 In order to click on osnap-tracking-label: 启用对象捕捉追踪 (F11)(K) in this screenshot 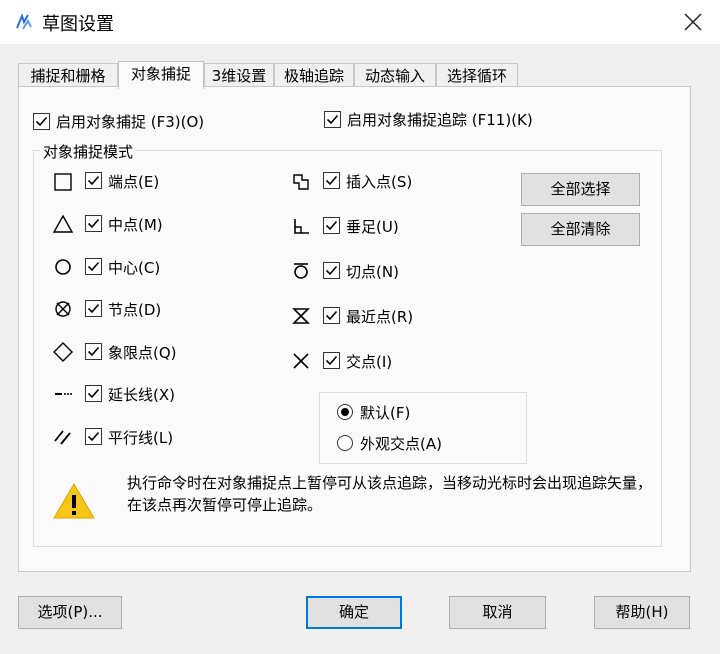, I will do `click(440, 120)`.